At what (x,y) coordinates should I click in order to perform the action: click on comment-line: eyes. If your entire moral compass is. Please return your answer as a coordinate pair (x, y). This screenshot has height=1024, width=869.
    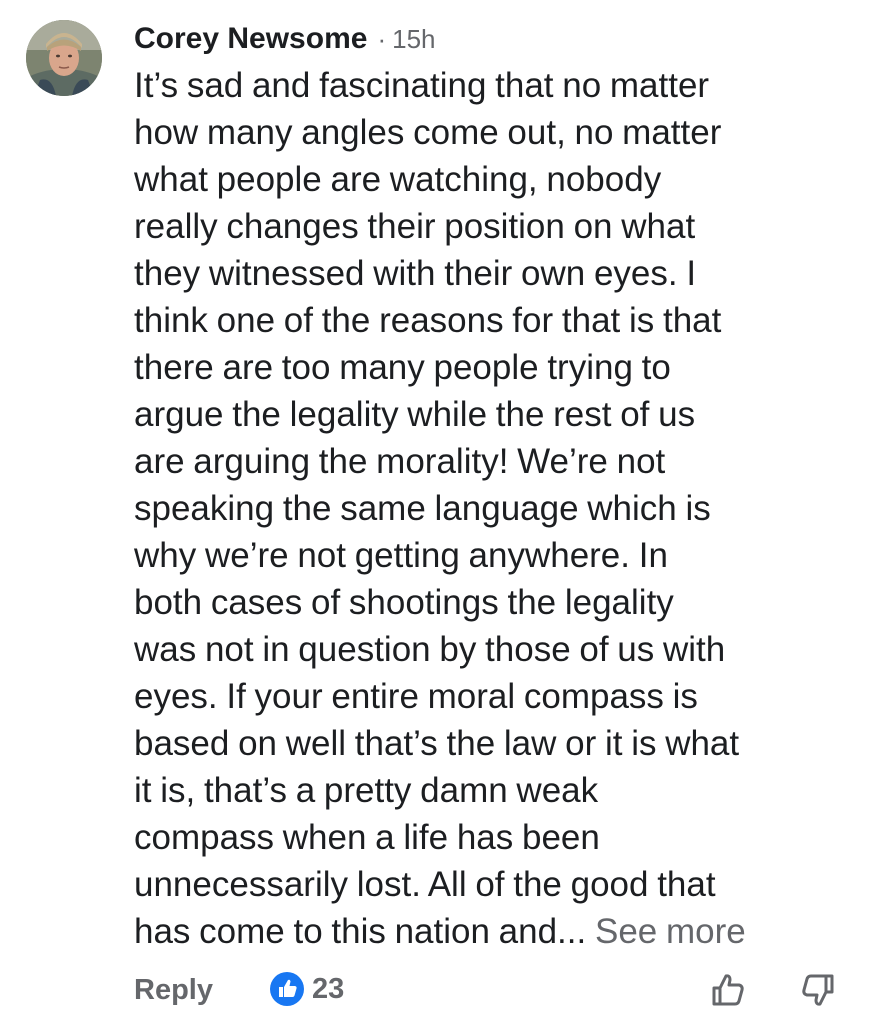
    Looking at the image, I should click on (416, 696).